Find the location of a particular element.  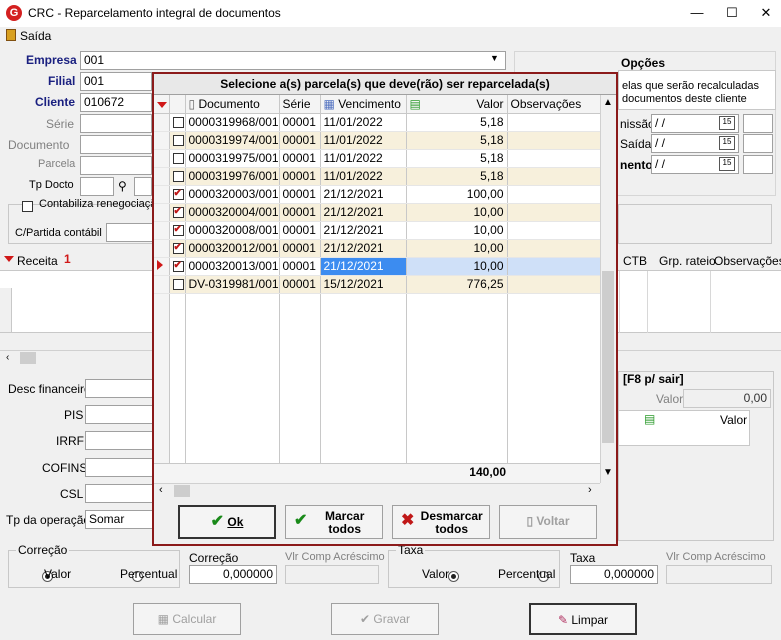

documento-field is located at coordinates (116, 144).